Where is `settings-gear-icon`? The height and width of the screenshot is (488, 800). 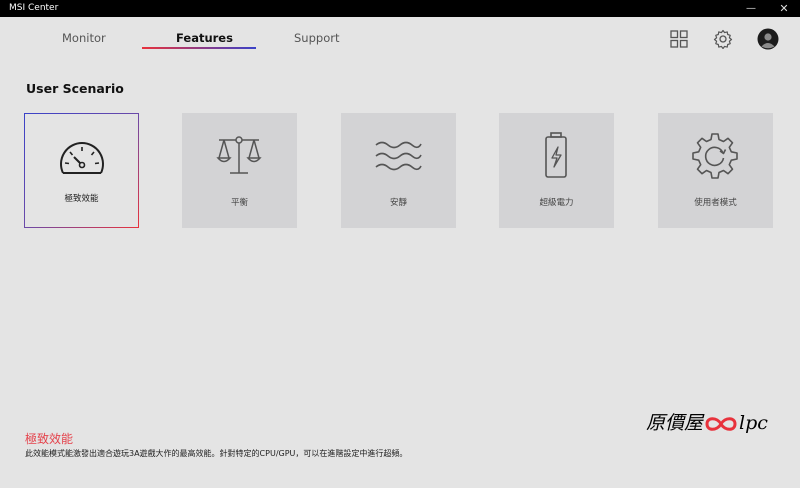
settings-gear-icon is located at coordinates (723, 39).